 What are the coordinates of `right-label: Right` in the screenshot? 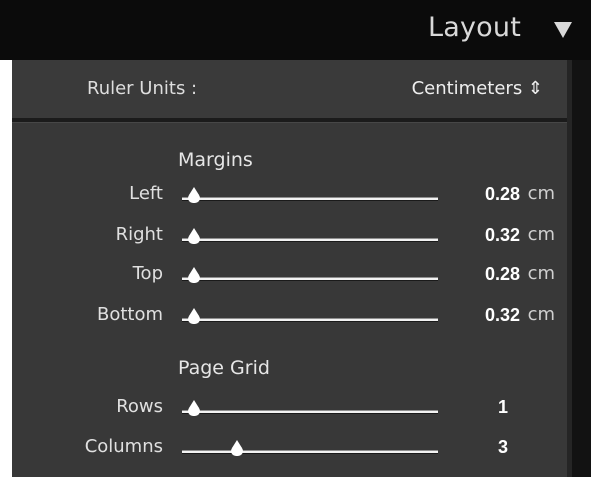 It's located at (139, 234).